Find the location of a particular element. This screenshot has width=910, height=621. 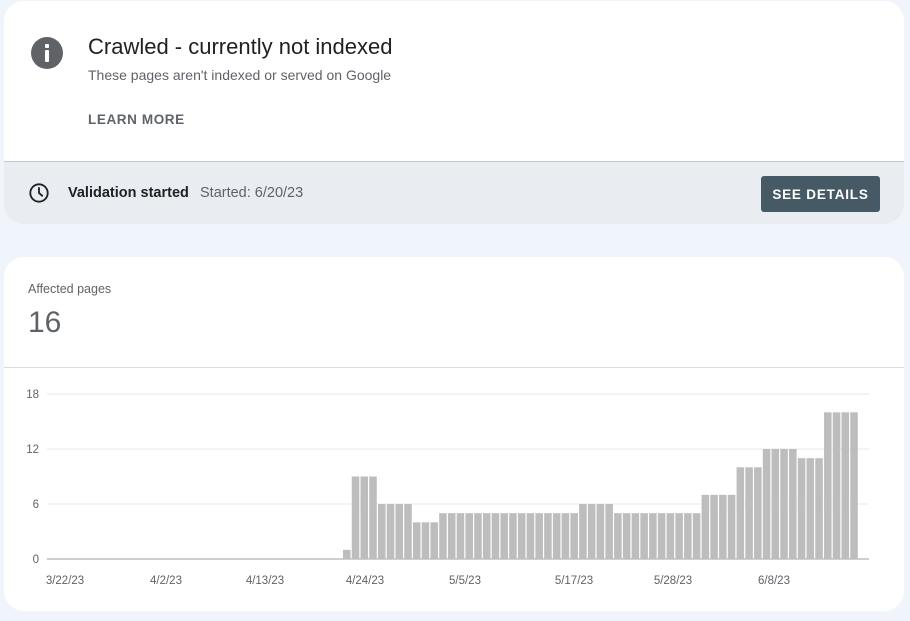

y-tick-label: 6 is located at coordinates (36, 505).